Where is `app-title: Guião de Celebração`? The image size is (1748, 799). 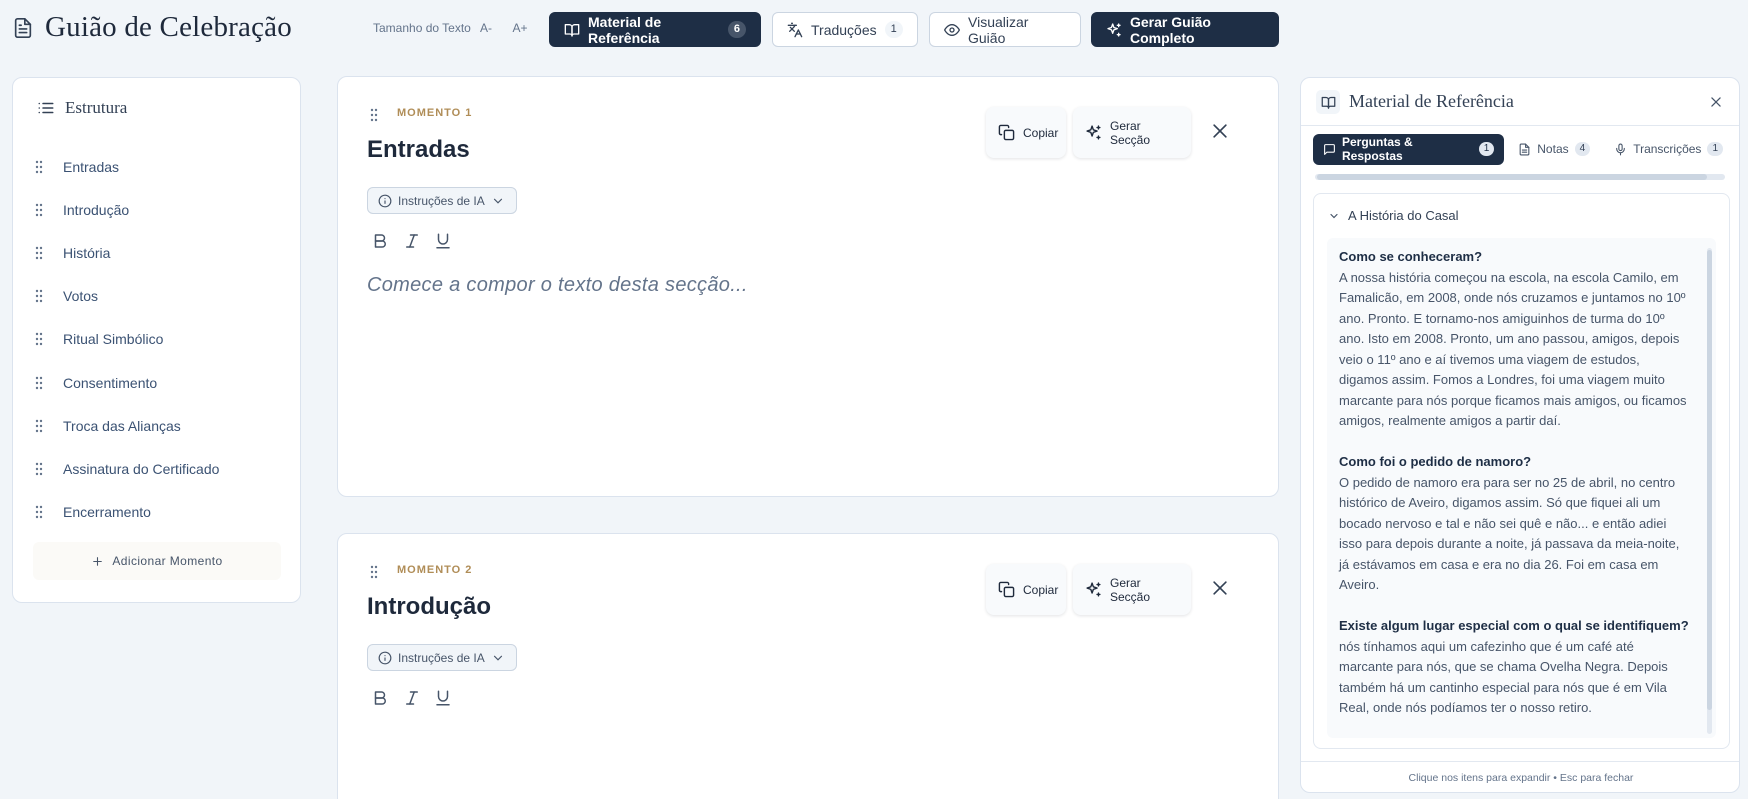 app-title: Guião de Celebração is located at coordinates (168, 27).